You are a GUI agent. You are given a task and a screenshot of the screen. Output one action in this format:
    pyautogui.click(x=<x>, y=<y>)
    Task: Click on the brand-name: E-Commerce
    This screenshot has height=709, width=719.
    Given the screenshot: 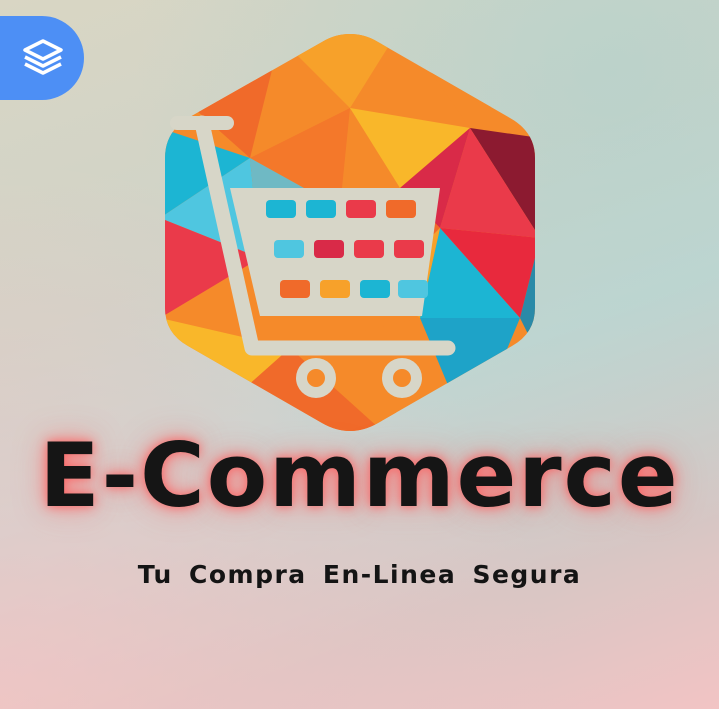 What is the action you would take?
    pyautogui.click(x=359, y=475)
    